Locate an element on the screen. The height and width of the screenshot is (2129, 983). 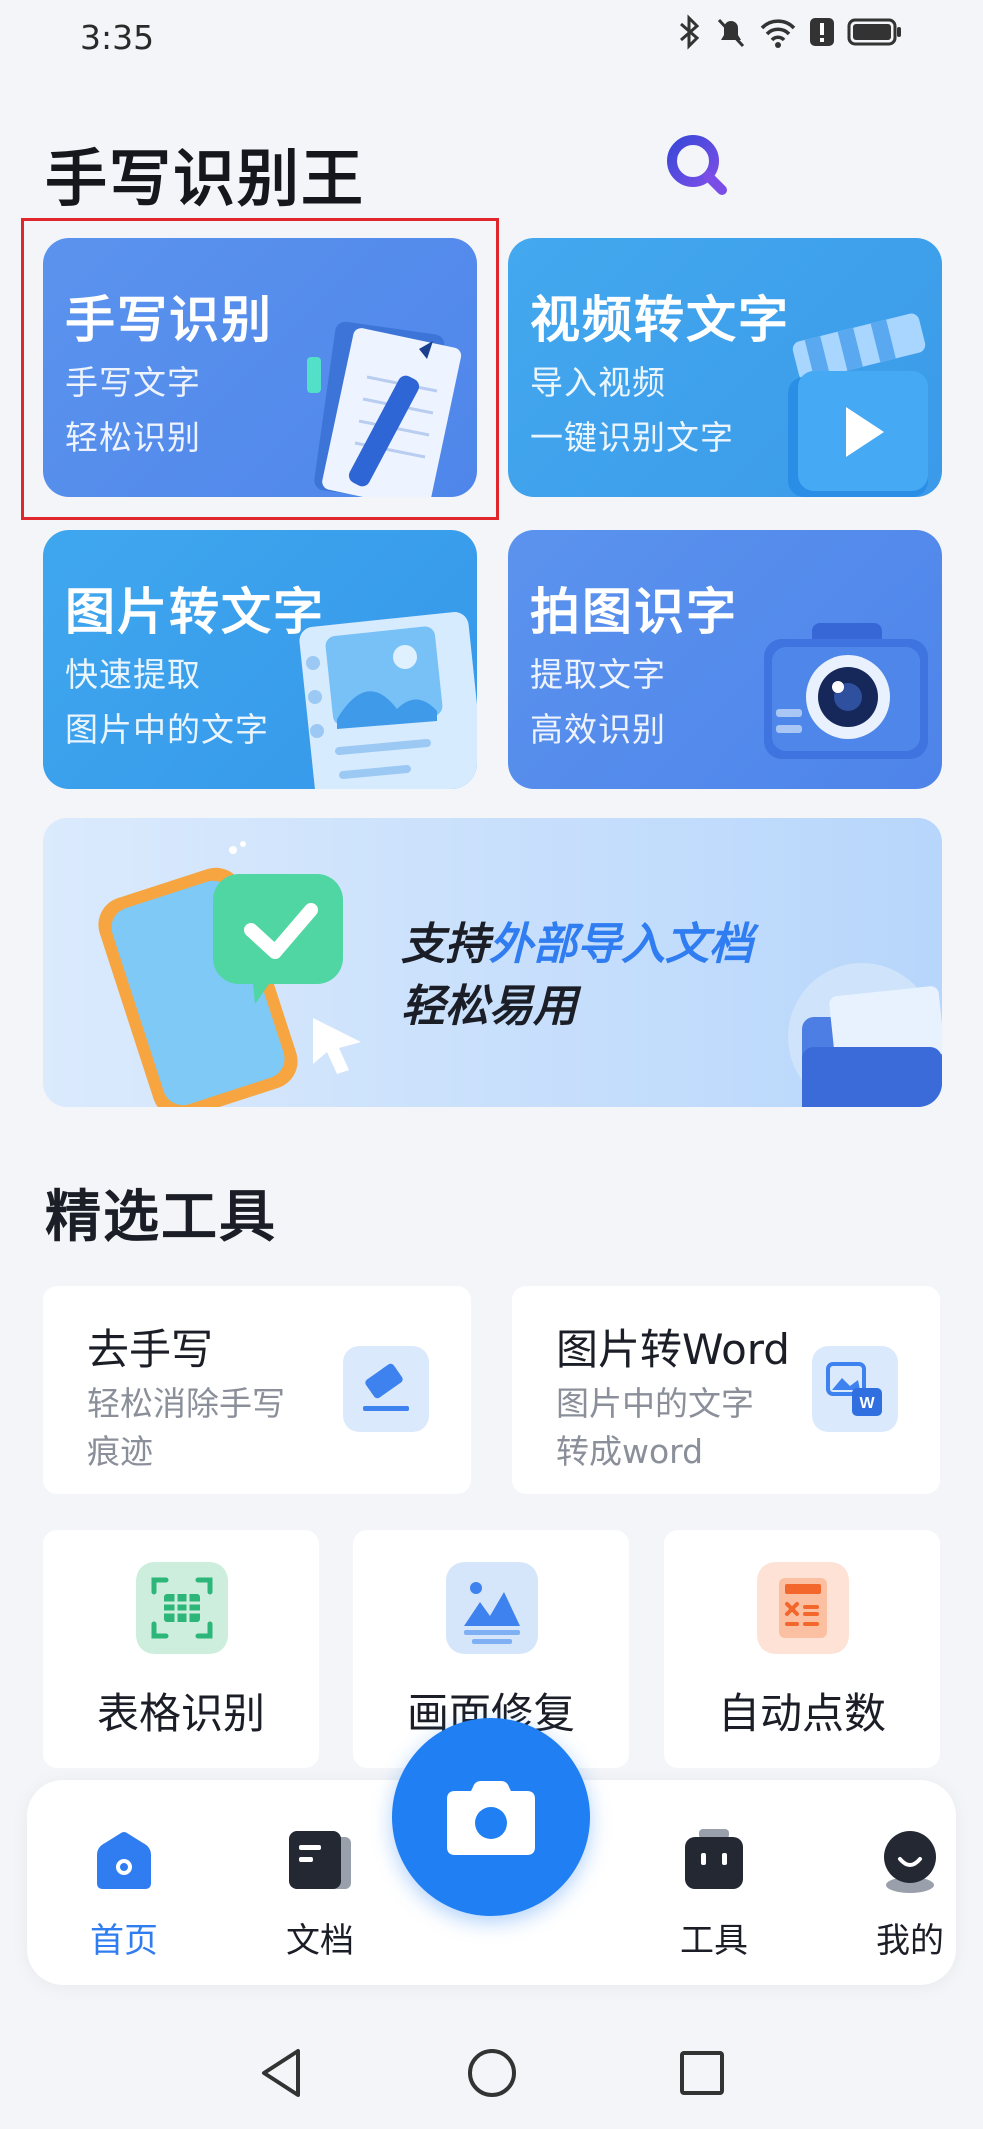
banner-prefix: 支持 is located at coordinates (445, 944).